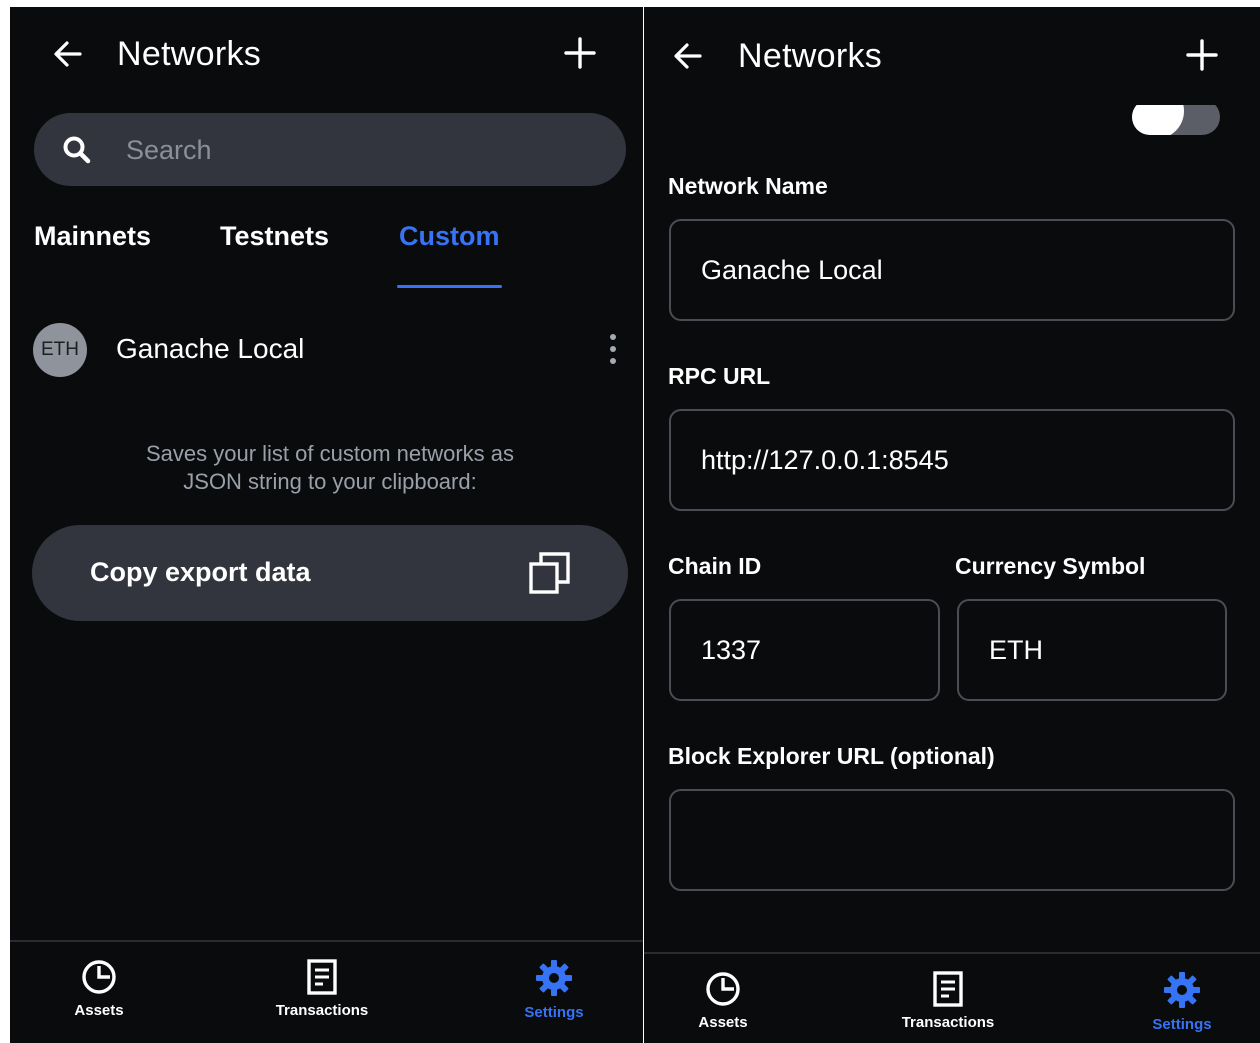 This screenshot has height=1043, width=1260. What do you see at coordinates (956, 460) in the screenshot?
I see `rpc-url-input` at bounding box center [956, 460].